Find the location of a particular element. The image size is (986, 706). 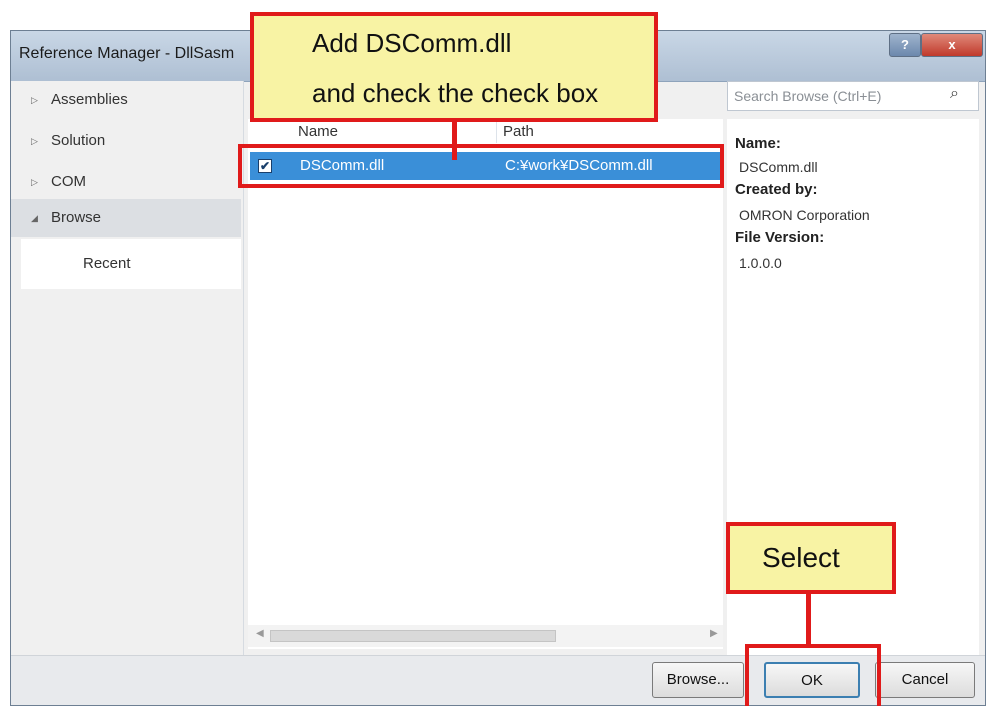

column-header-path: Path is located at coordinates (518, 131).